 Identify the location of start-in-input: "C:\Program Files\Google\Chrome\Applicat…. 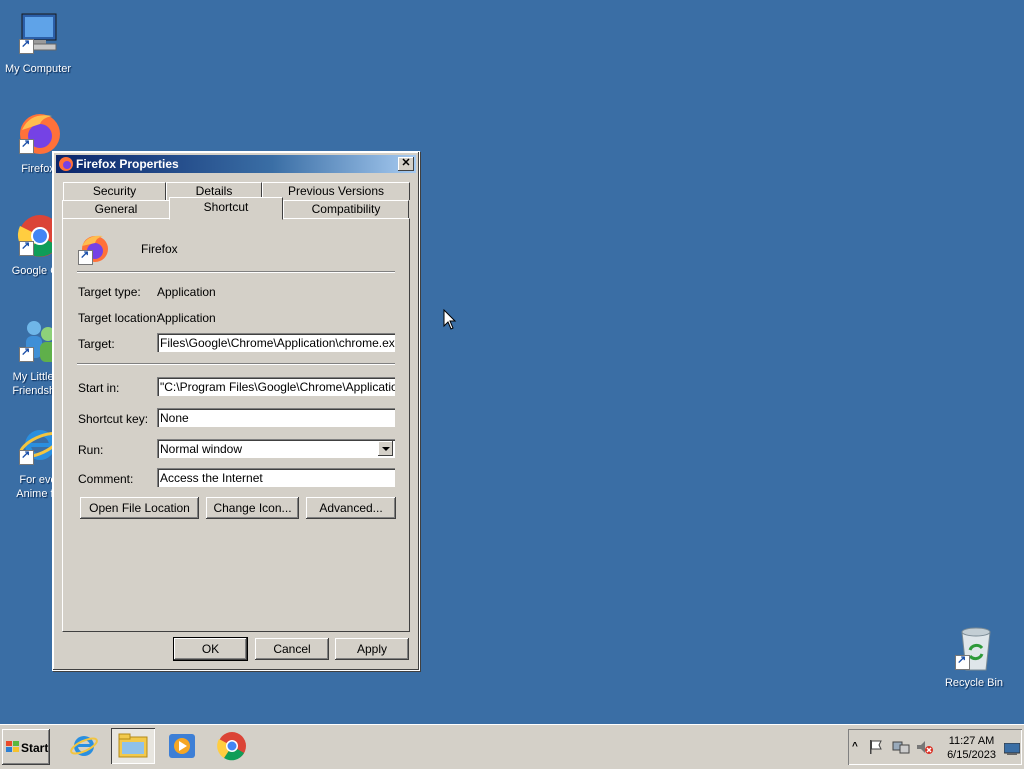
(276, 386).